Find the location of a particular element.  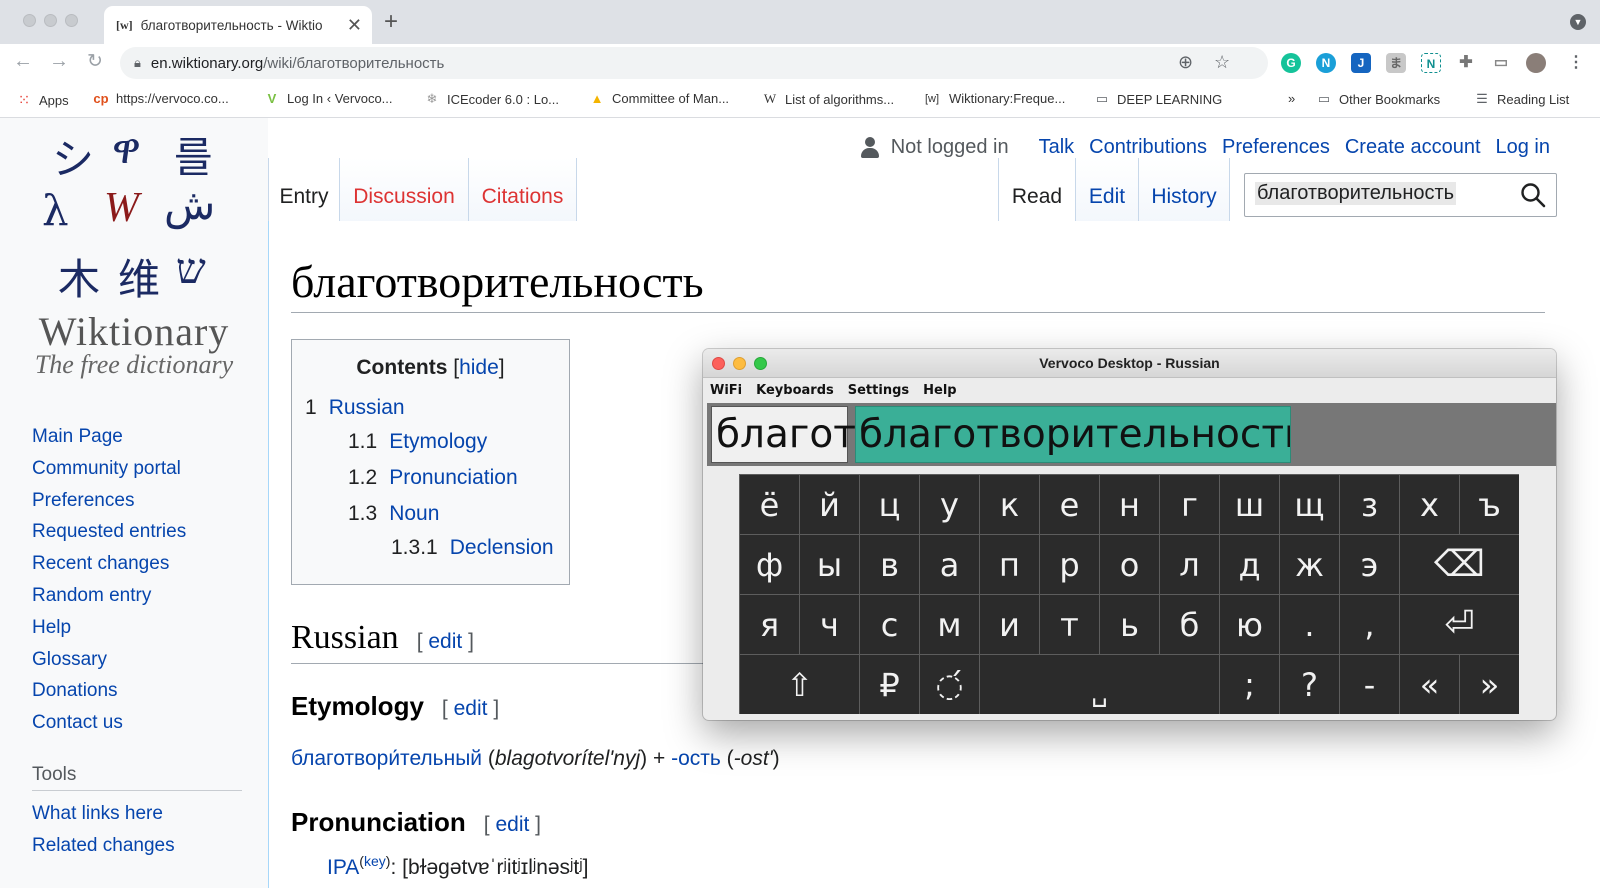

sidebar-item-random-entry: Random entry is located at coordinates (109, 596).